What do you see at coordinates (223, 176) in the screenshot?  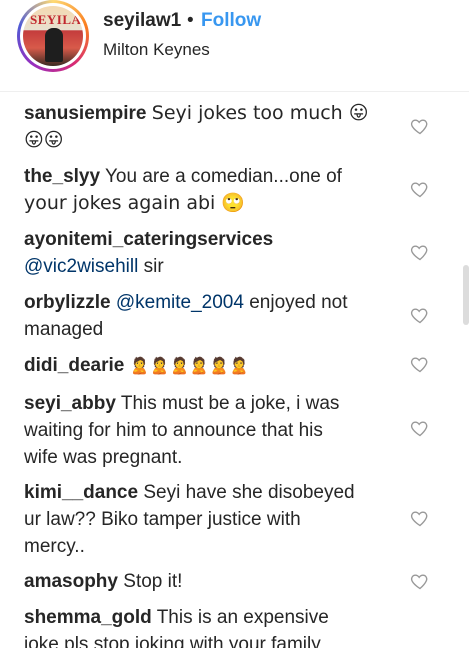 I see `comment-text: You are a comedian...one of` at bounding box center [223, 176].